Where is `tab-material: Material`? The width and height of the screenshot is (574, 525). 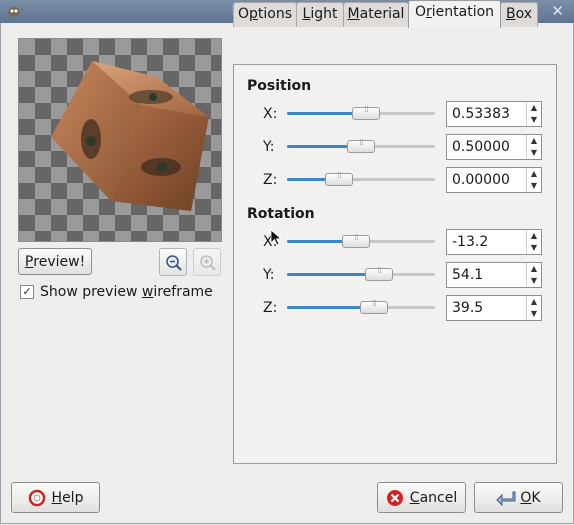 tab-material: Material is located at coordinates (376, 14).